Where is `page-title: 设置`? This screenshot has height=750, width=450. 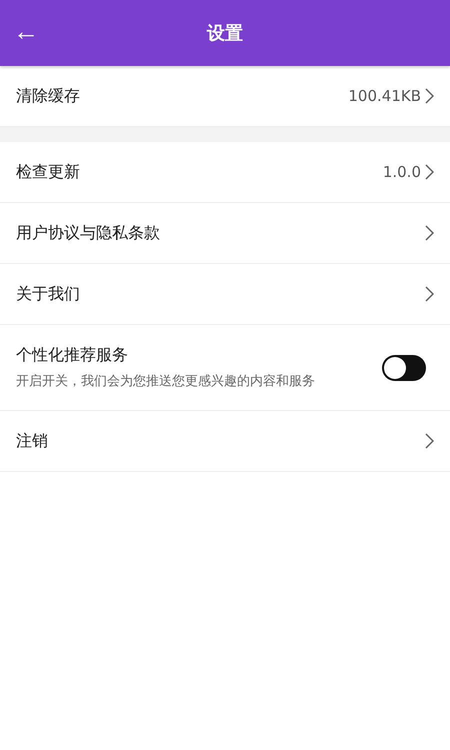
page-title: 设置 is located at coordinates (225, 33).